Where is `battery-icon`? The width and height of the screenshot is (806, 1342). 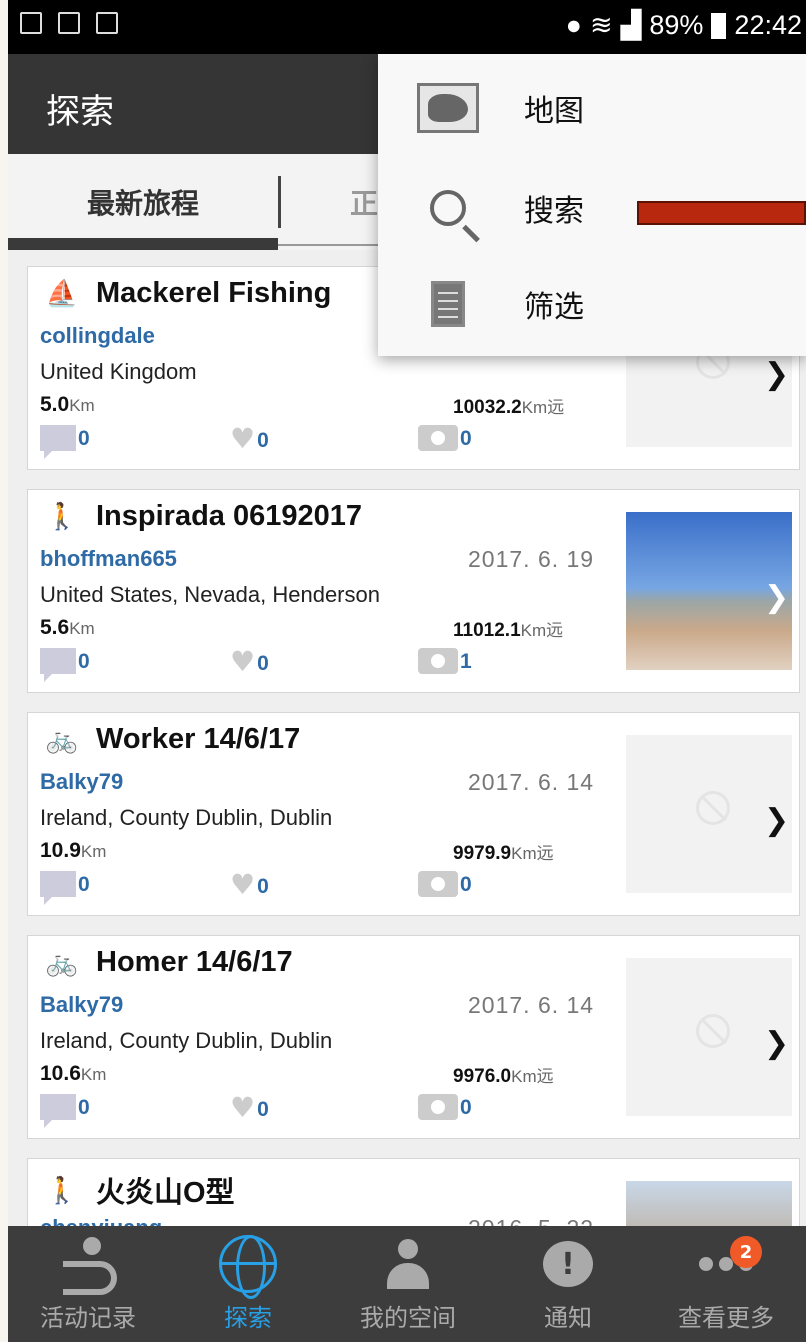 battery-icon is located at coordinates (719, 25).